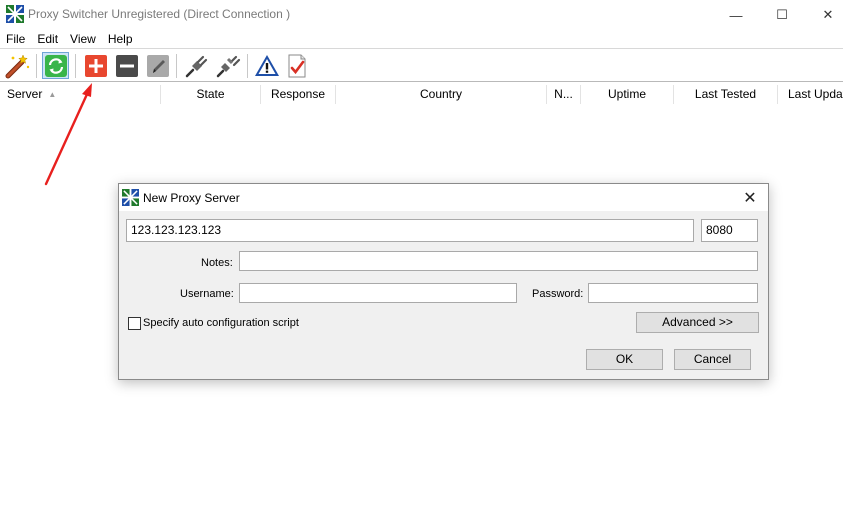 This screenshot has width=843, height=519. Describe the element at coordinates (217, 263) in the screenshot. I see `notes-label: Notes:` at that location.